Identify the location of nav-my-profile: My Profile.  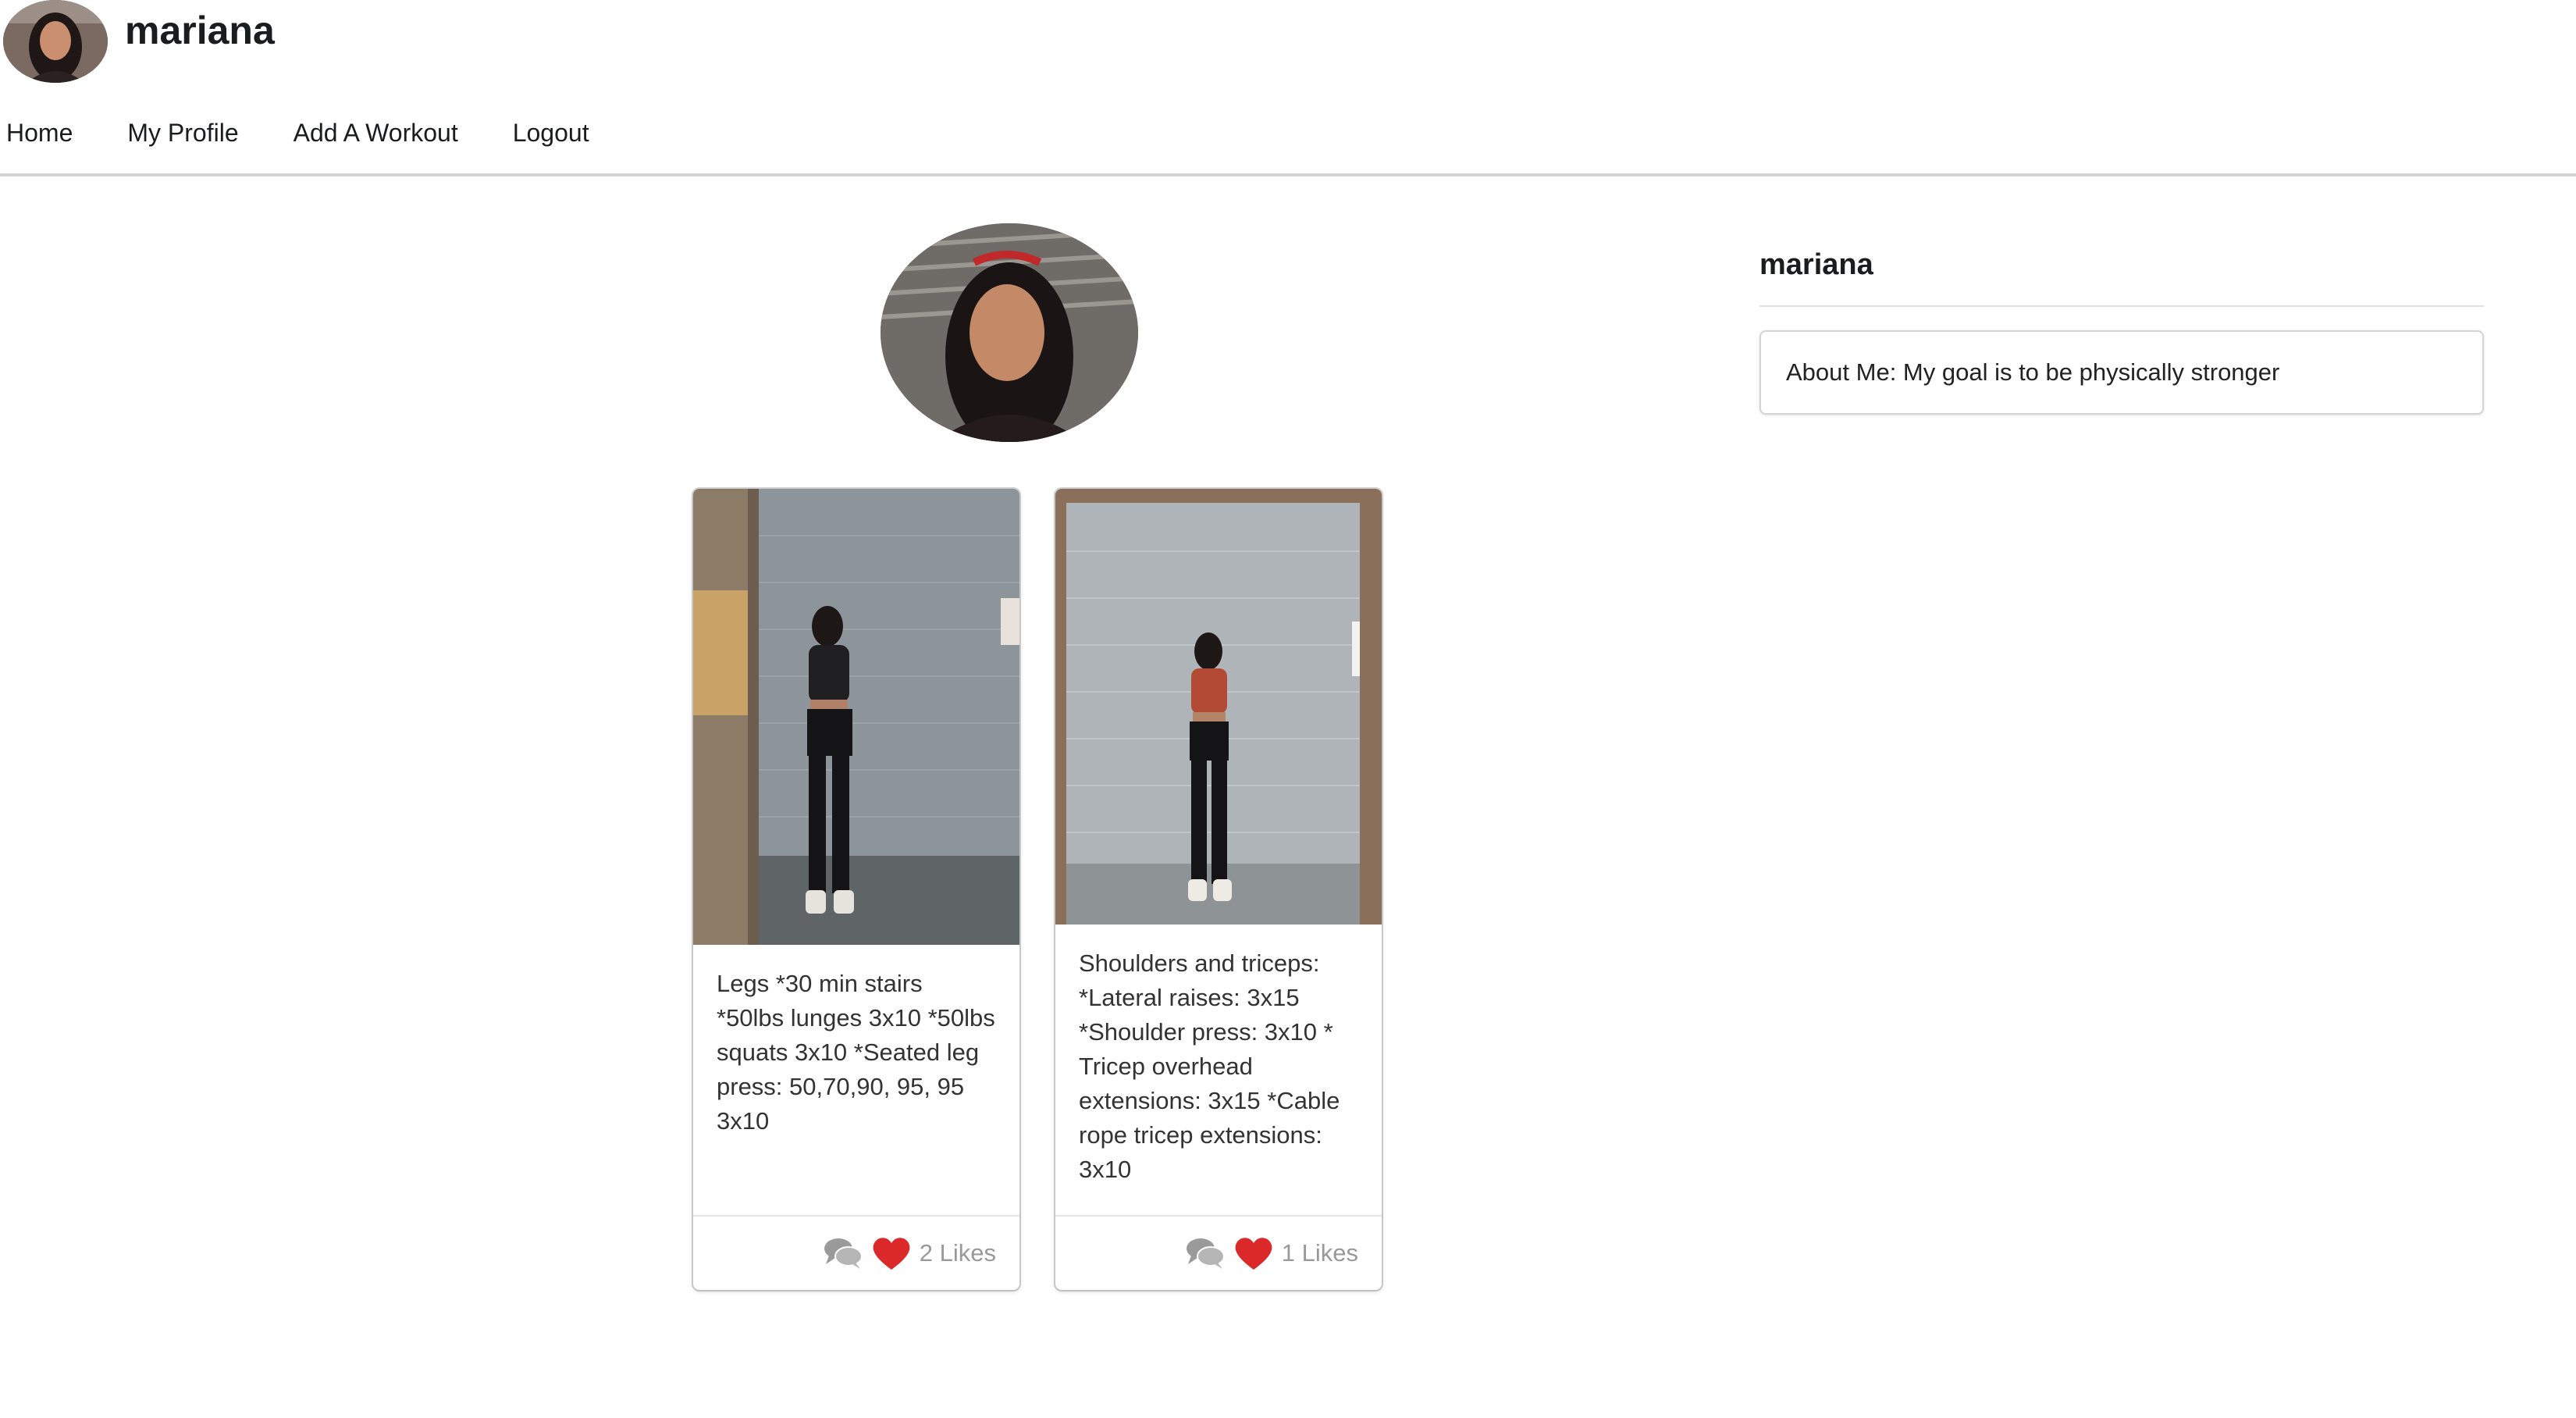
(182, 133).